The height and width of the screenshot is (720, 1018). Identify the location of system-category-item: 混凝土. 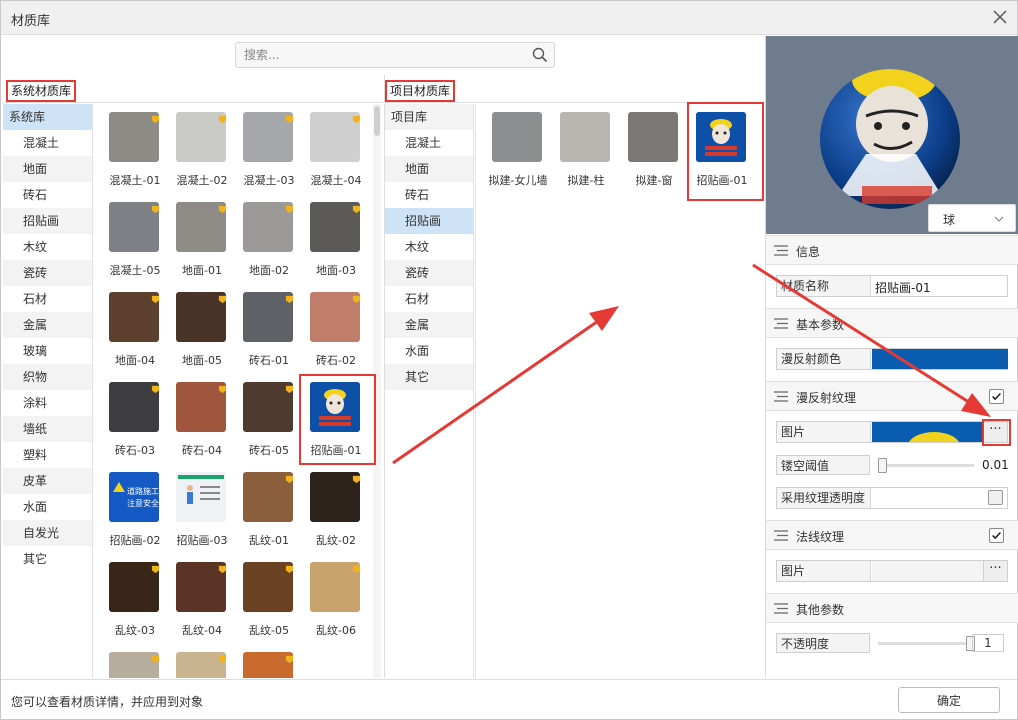
(47, 143).